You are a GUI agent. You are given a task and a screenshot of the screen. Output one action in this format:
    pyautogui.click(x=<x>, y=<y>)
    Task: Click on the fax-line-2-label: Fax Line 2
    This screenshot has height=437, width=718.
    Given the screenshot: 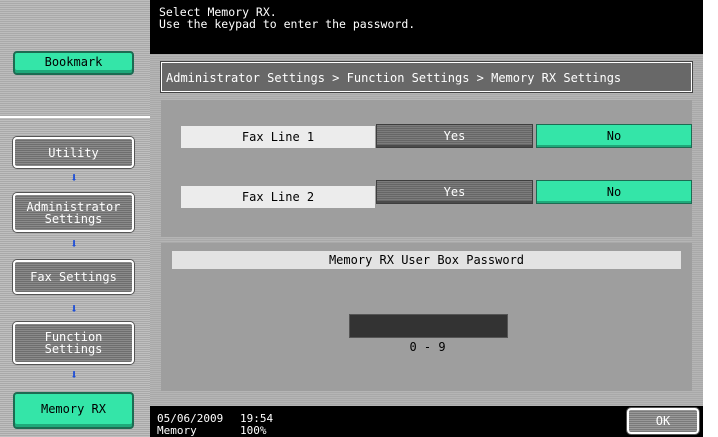 What is the action you would take?
    pyautogui.click(x=278, y=197)
    